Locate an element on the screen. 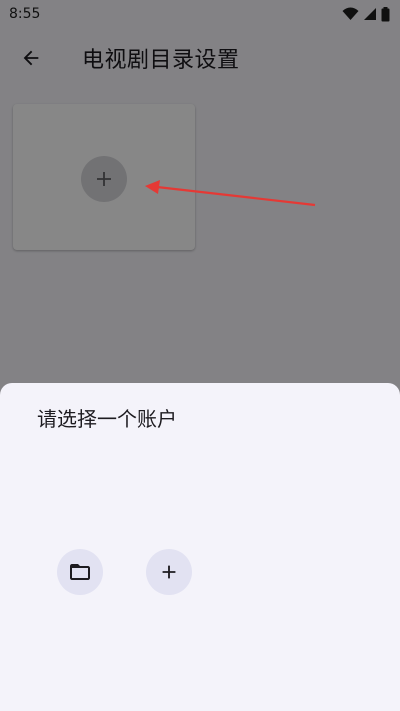  plus-icon is located at coordinates (169, 572).